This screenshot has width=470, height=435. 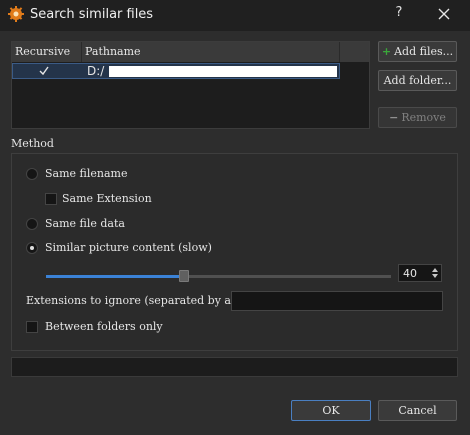 I want to click on extensions-ignore-input, so click(x=337, y=301).